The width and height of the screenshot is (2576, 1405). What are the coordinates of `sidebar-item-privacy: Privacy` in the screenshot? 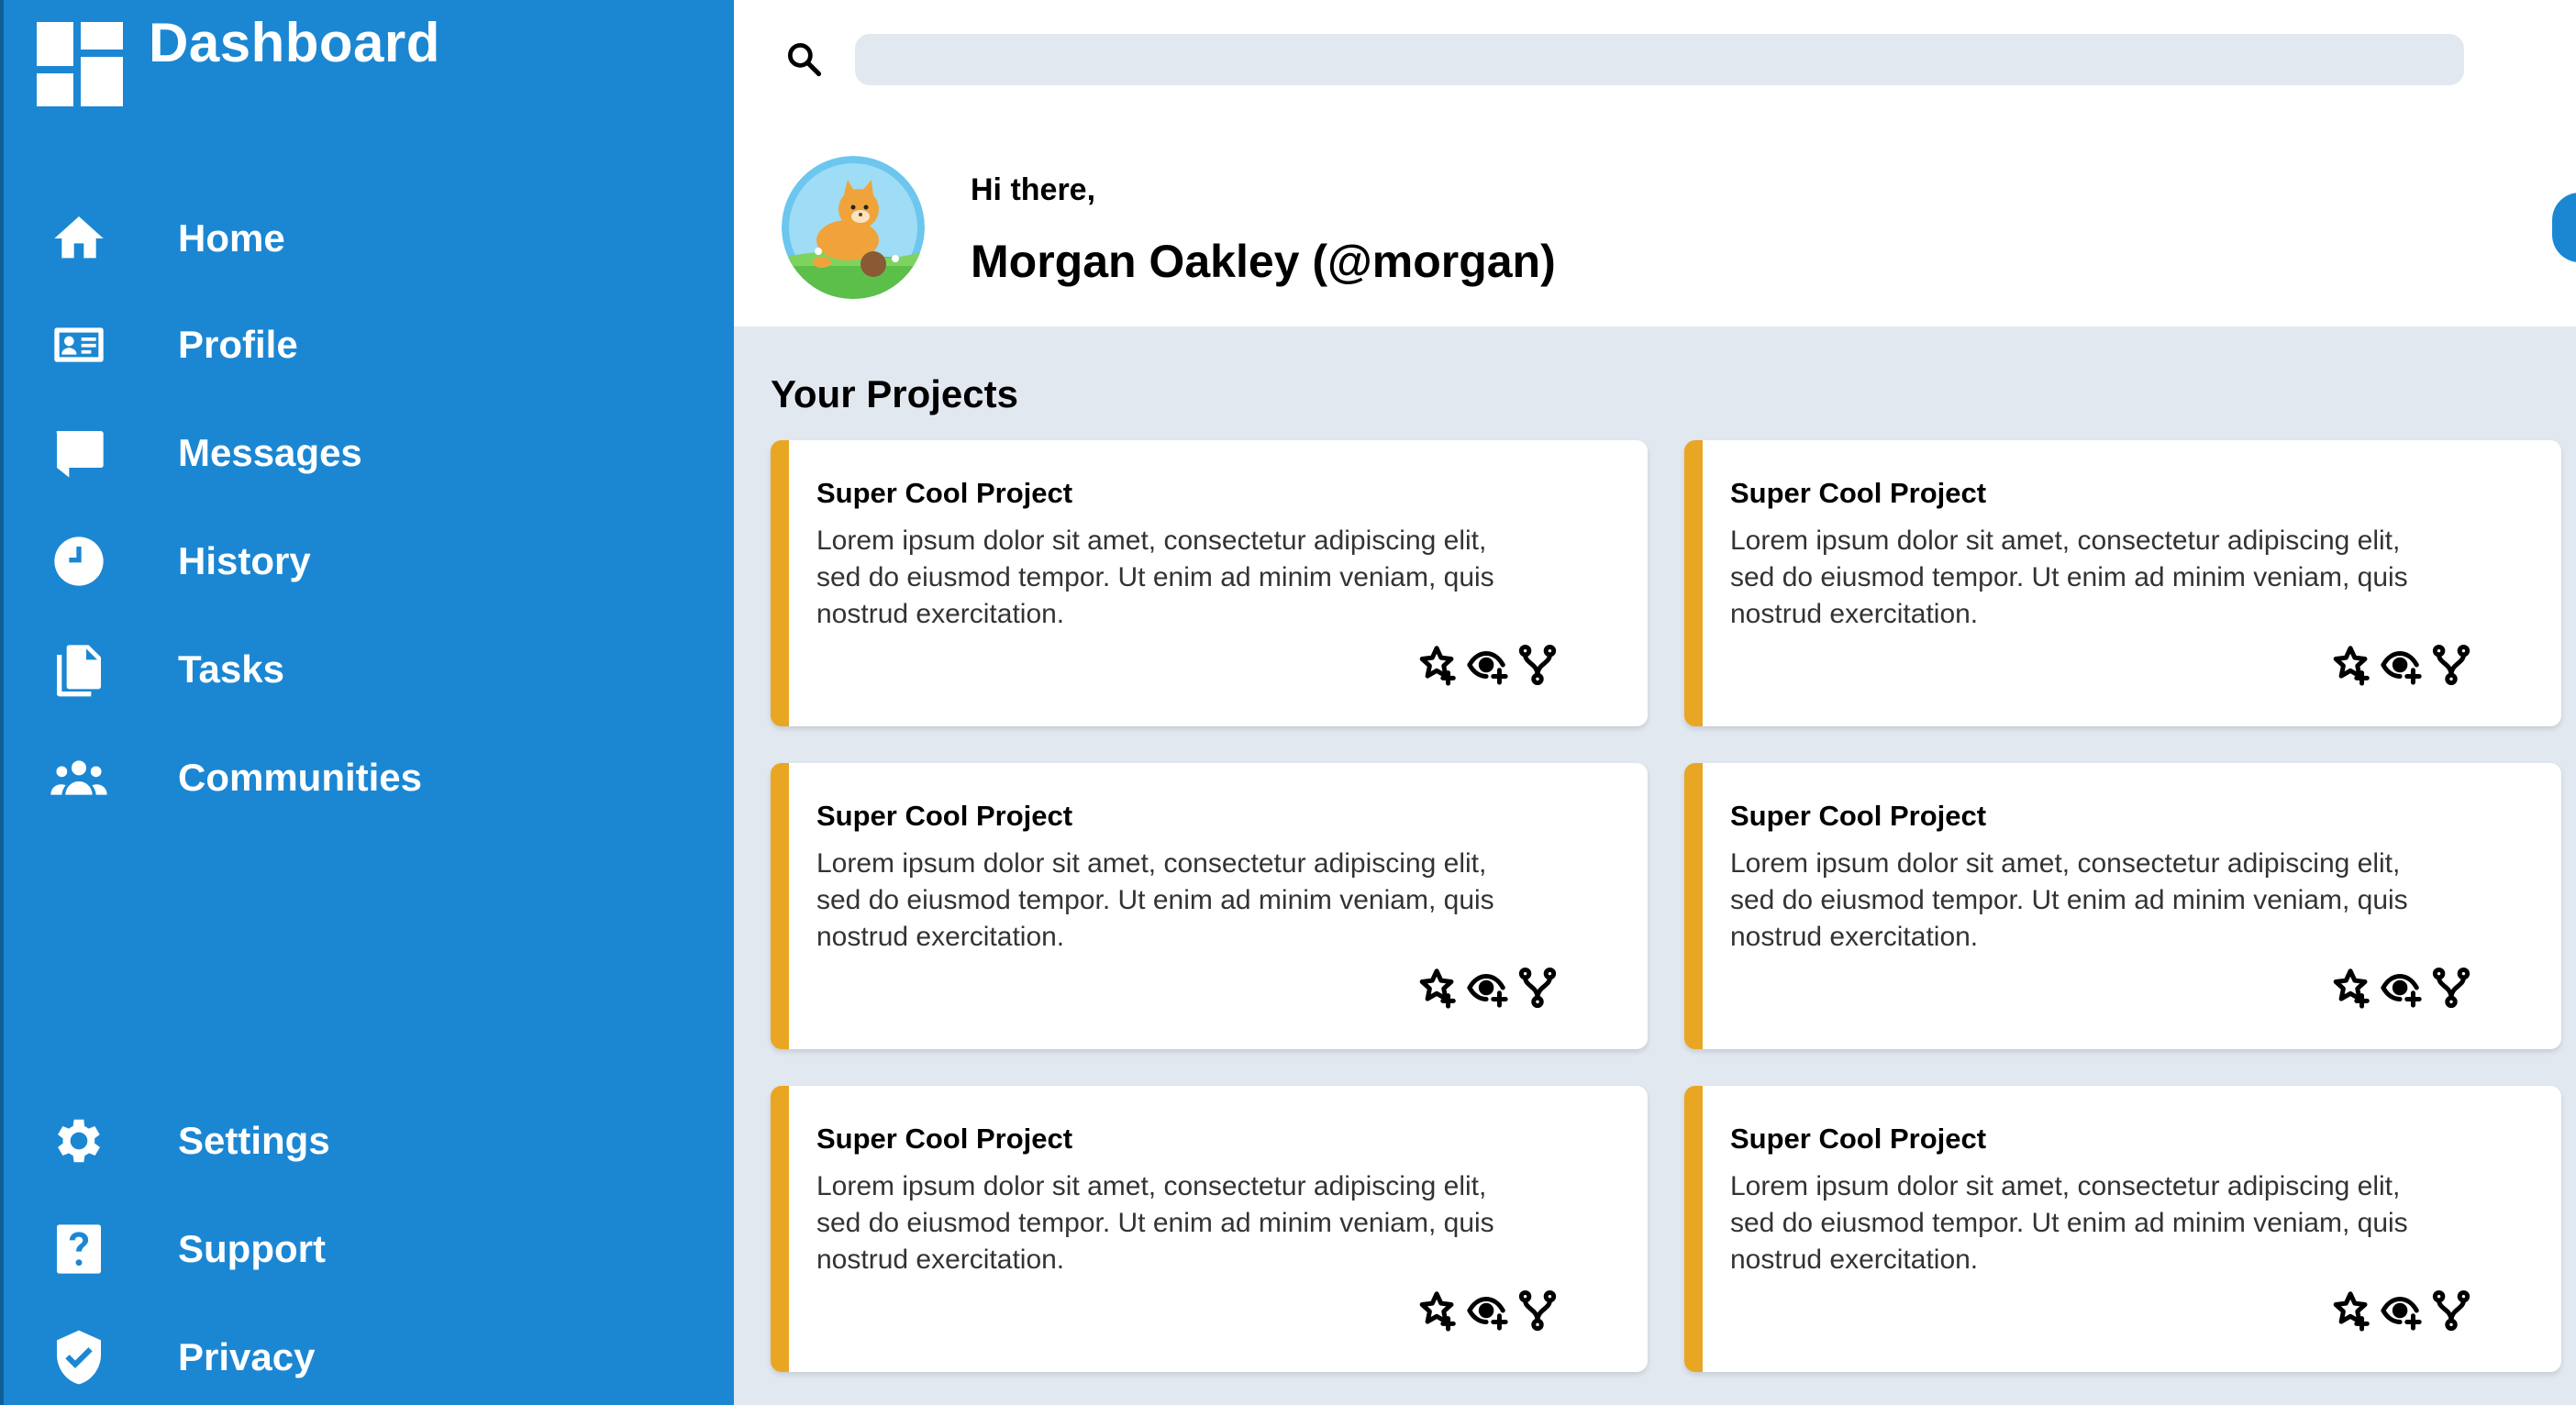 It's located at (369, 1357).